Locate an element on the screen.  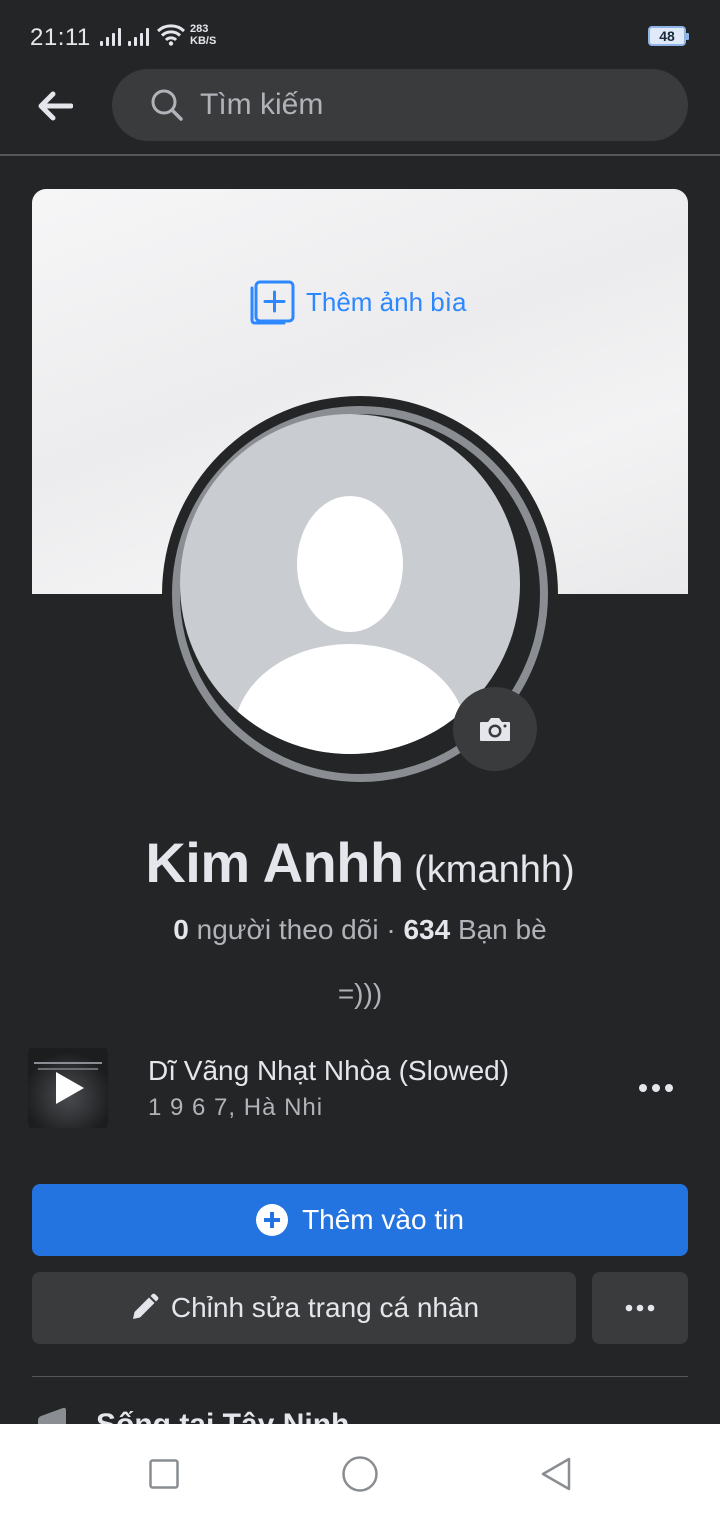
triangle-back-icon is located at coordinates (556, 1474).